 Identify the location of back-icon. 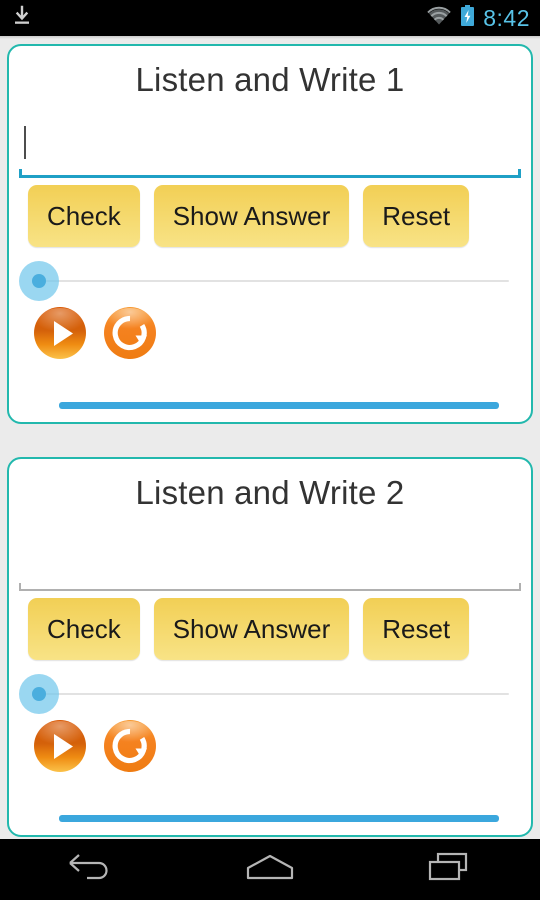
(90, 869).